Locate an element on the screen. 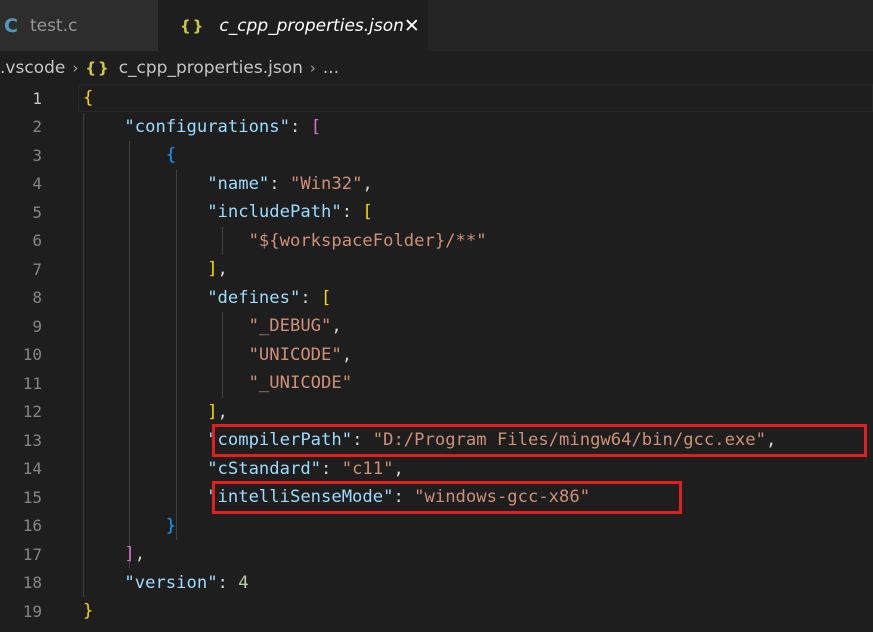 The height and width of the screenshot is (632, 873). tab-label: c_cpp_properties.json is located at coordinates (311, 25).